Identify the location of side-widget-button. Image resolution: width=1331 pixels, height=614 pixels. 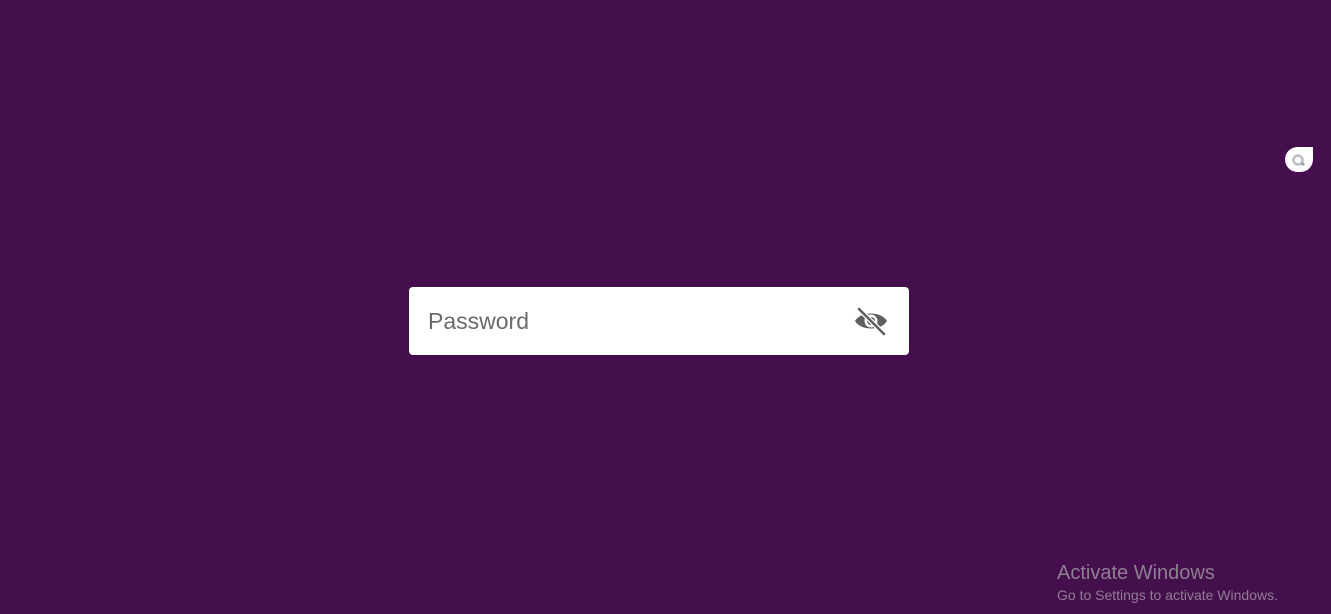
(1299, 159).